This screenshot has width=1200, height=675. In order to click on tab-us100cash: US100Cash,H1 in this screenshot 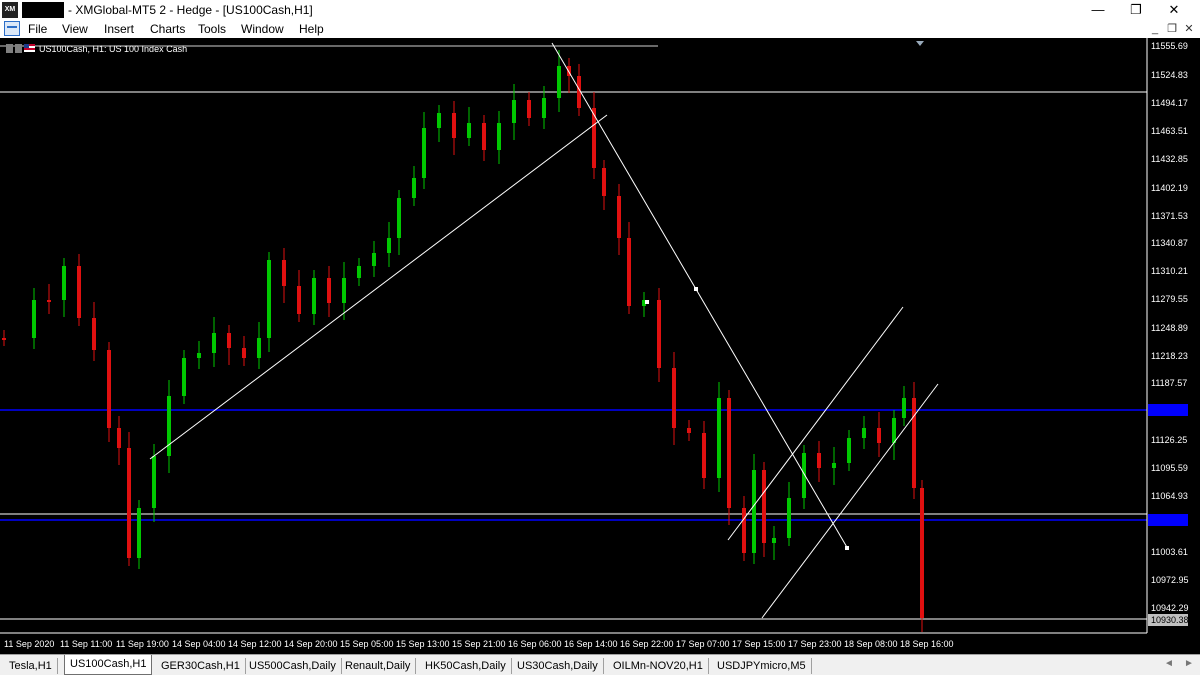, I will do `click(108, 665)`.